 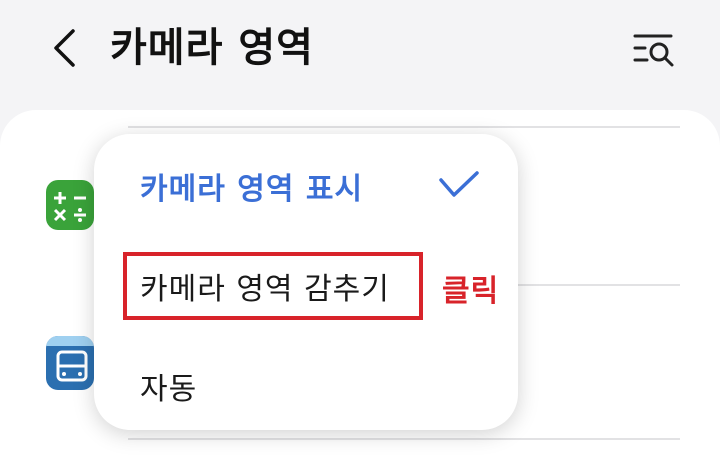 What do you see at coordinates (273, 286) in the screenshot?
I see `click-highlight-box` at bounding box center [273, 286].